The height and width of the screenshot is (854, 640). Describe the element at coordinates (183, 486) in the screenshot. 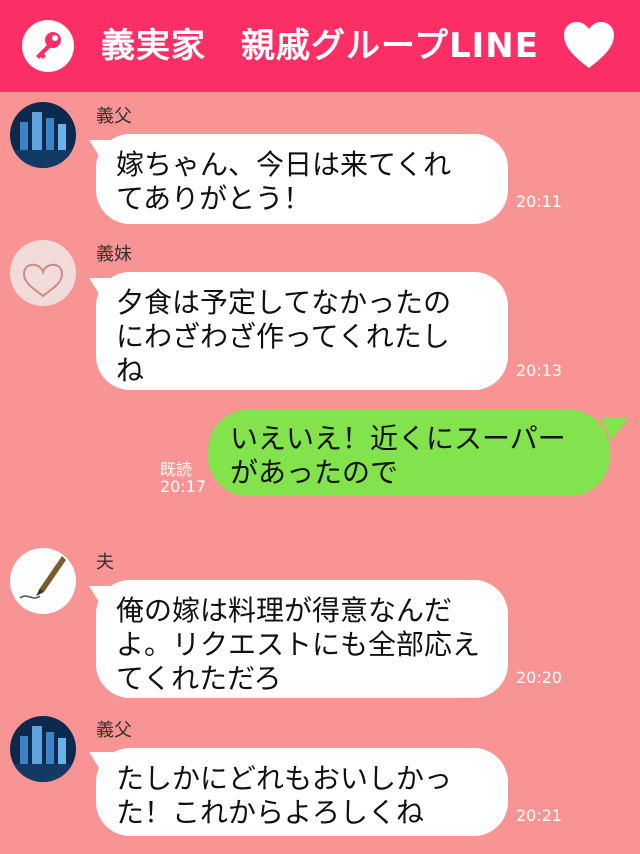

I see `message-time: 20:17` at that location.